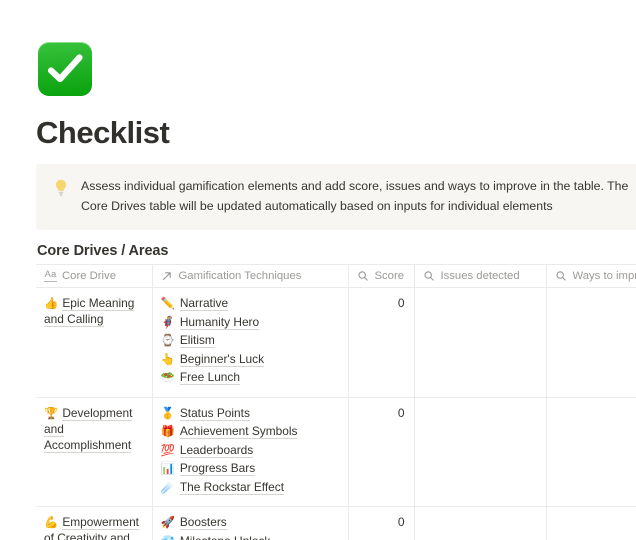 The width and height of the screenshot is (636, 540). Describe the element at coordinates (240, 276) in the screenshot. I see `column-header-label: Gamification Techniques` at that location.